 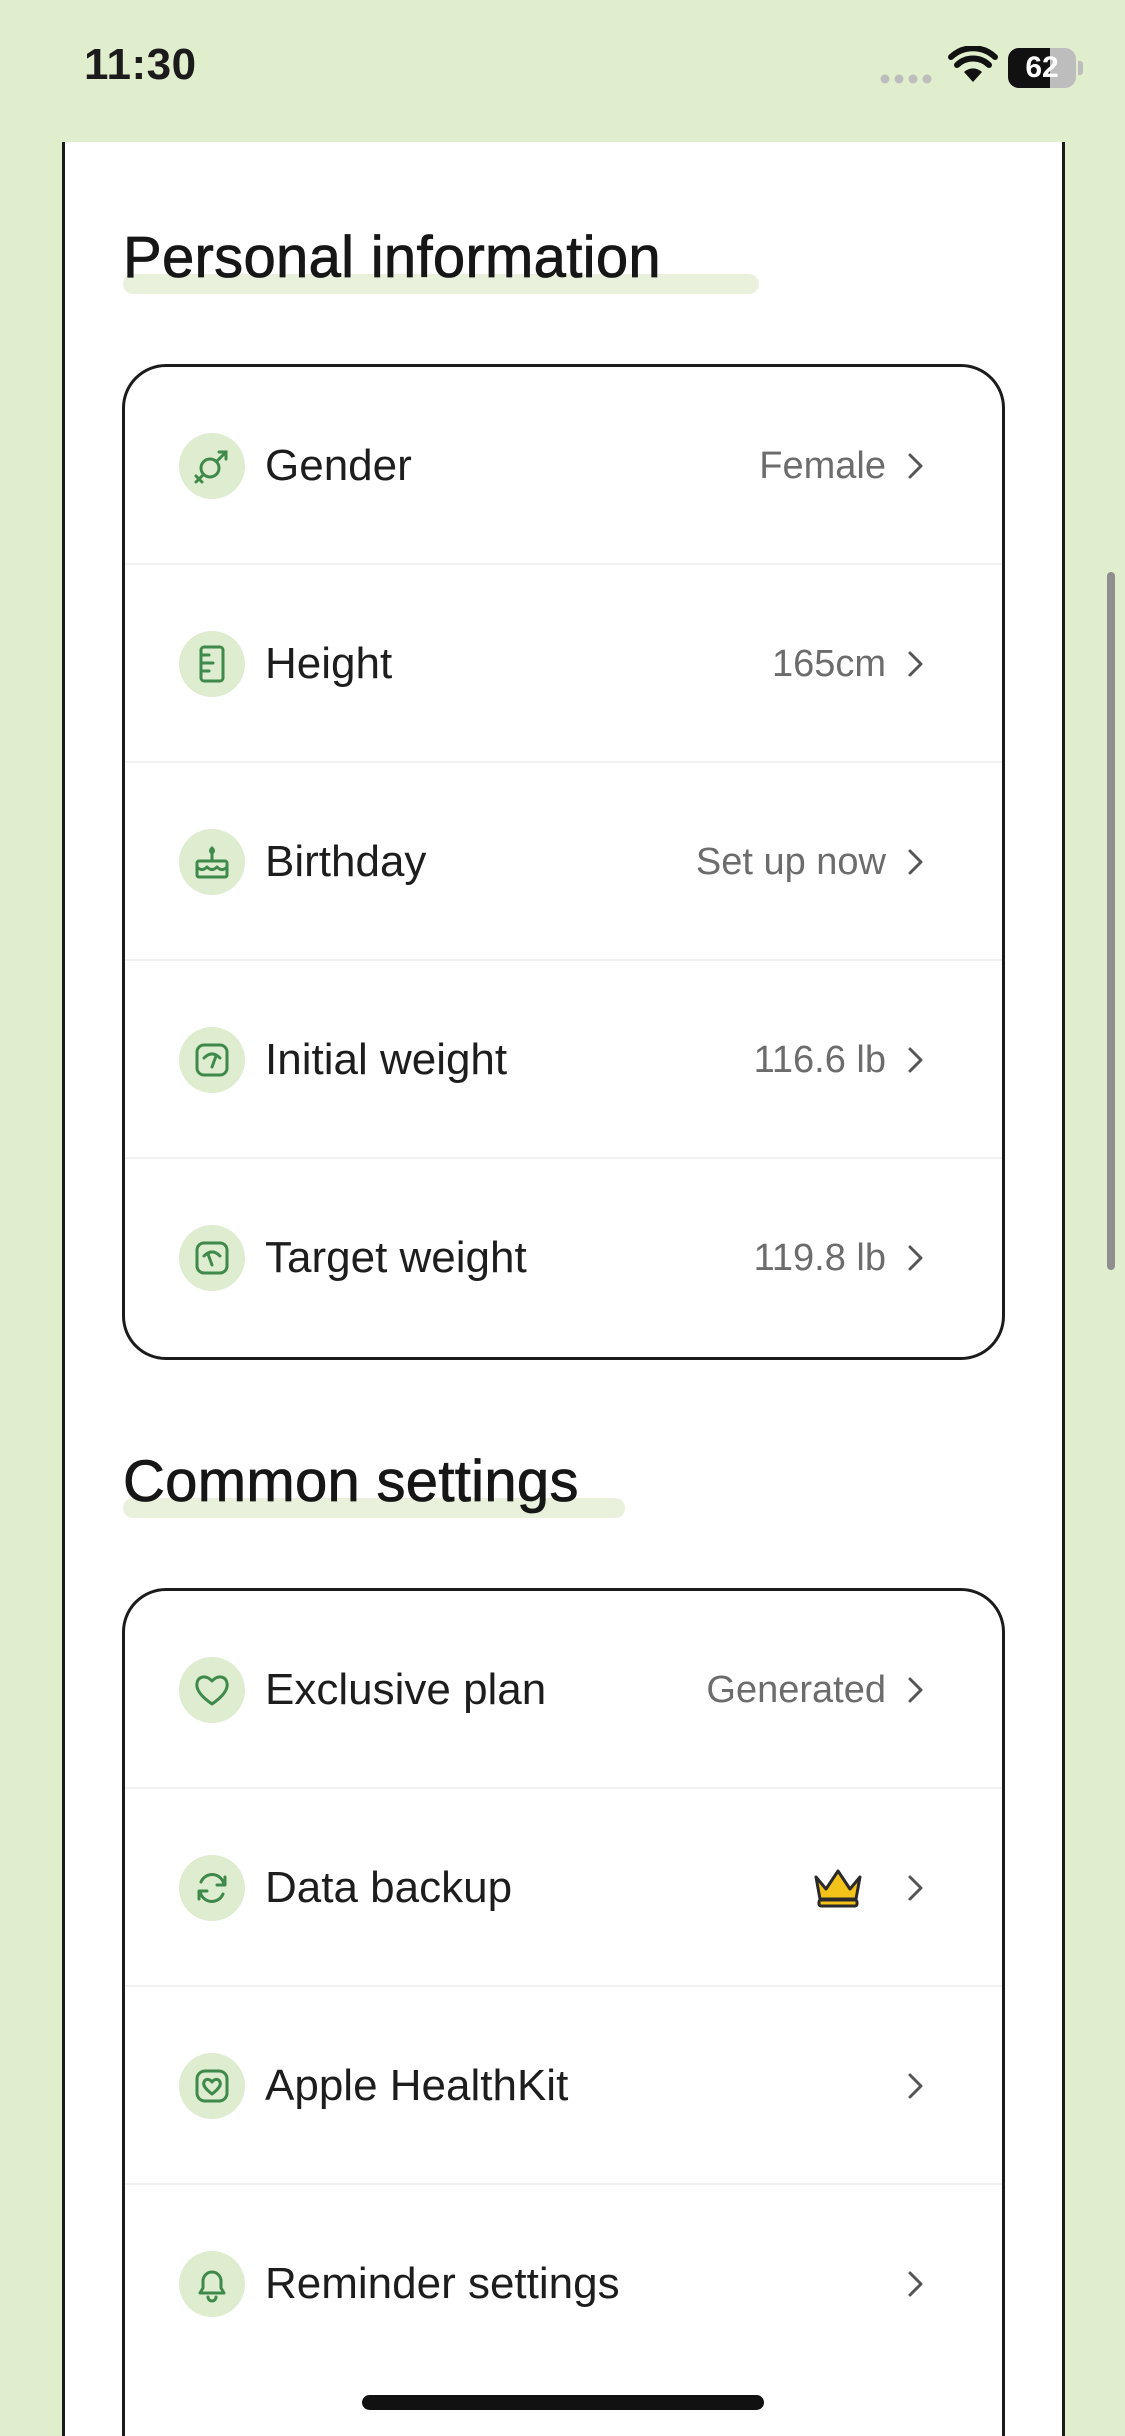 I want to click on status-bar: 11:30 62, so click(x=562, y=70).